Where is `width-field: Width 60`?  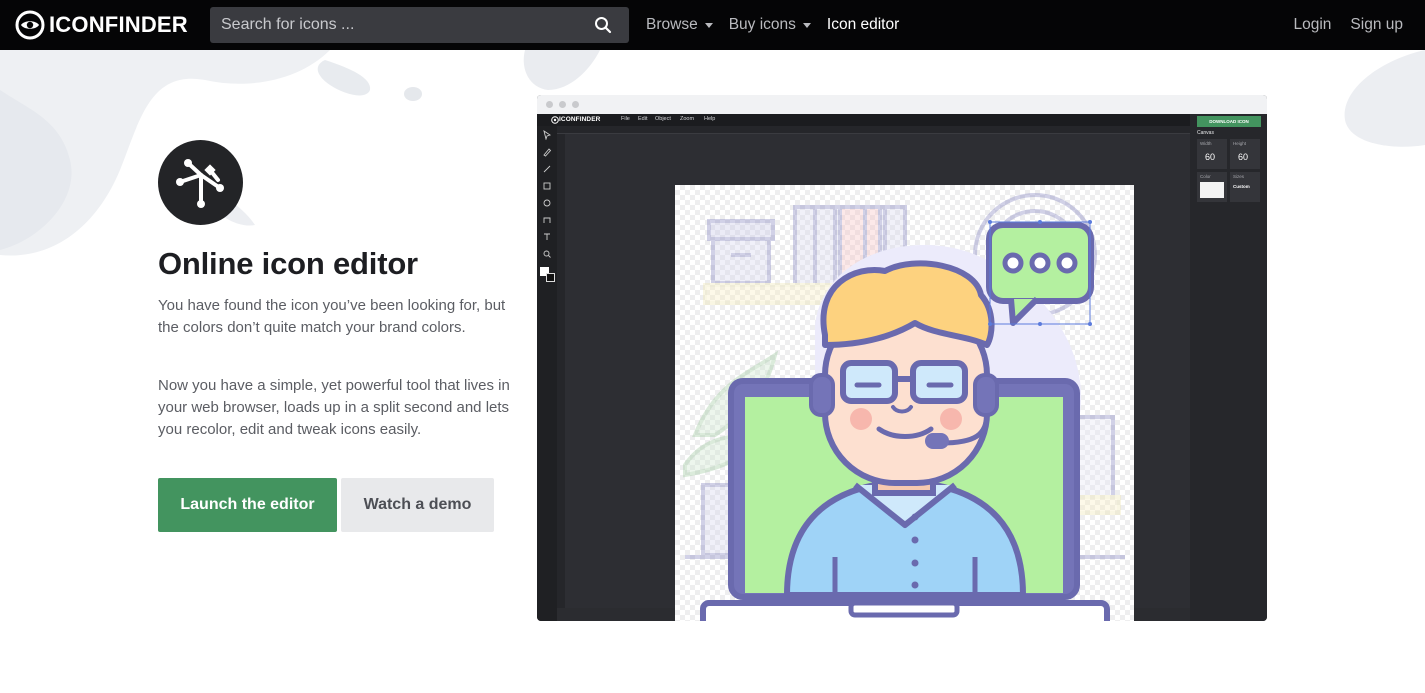 width-field: Width 60 is located at coordinates (1212, 154).